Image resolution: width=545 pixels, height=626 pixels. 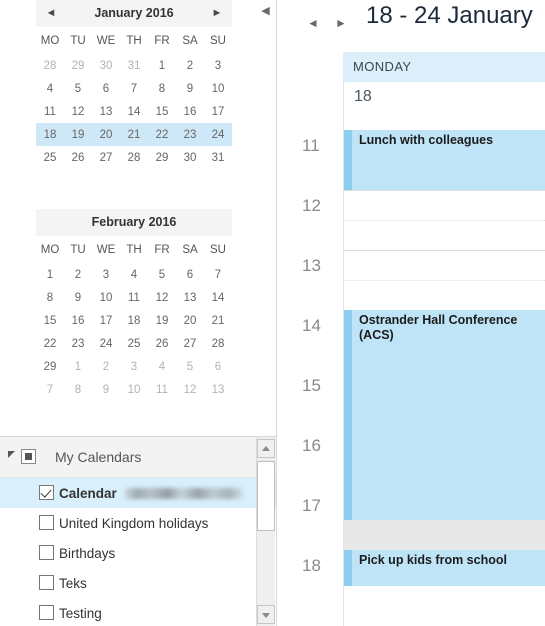 I want to click on mini-calendar-week-row: 18 19 20 21 22 23 24, so click(x=134, y=134).